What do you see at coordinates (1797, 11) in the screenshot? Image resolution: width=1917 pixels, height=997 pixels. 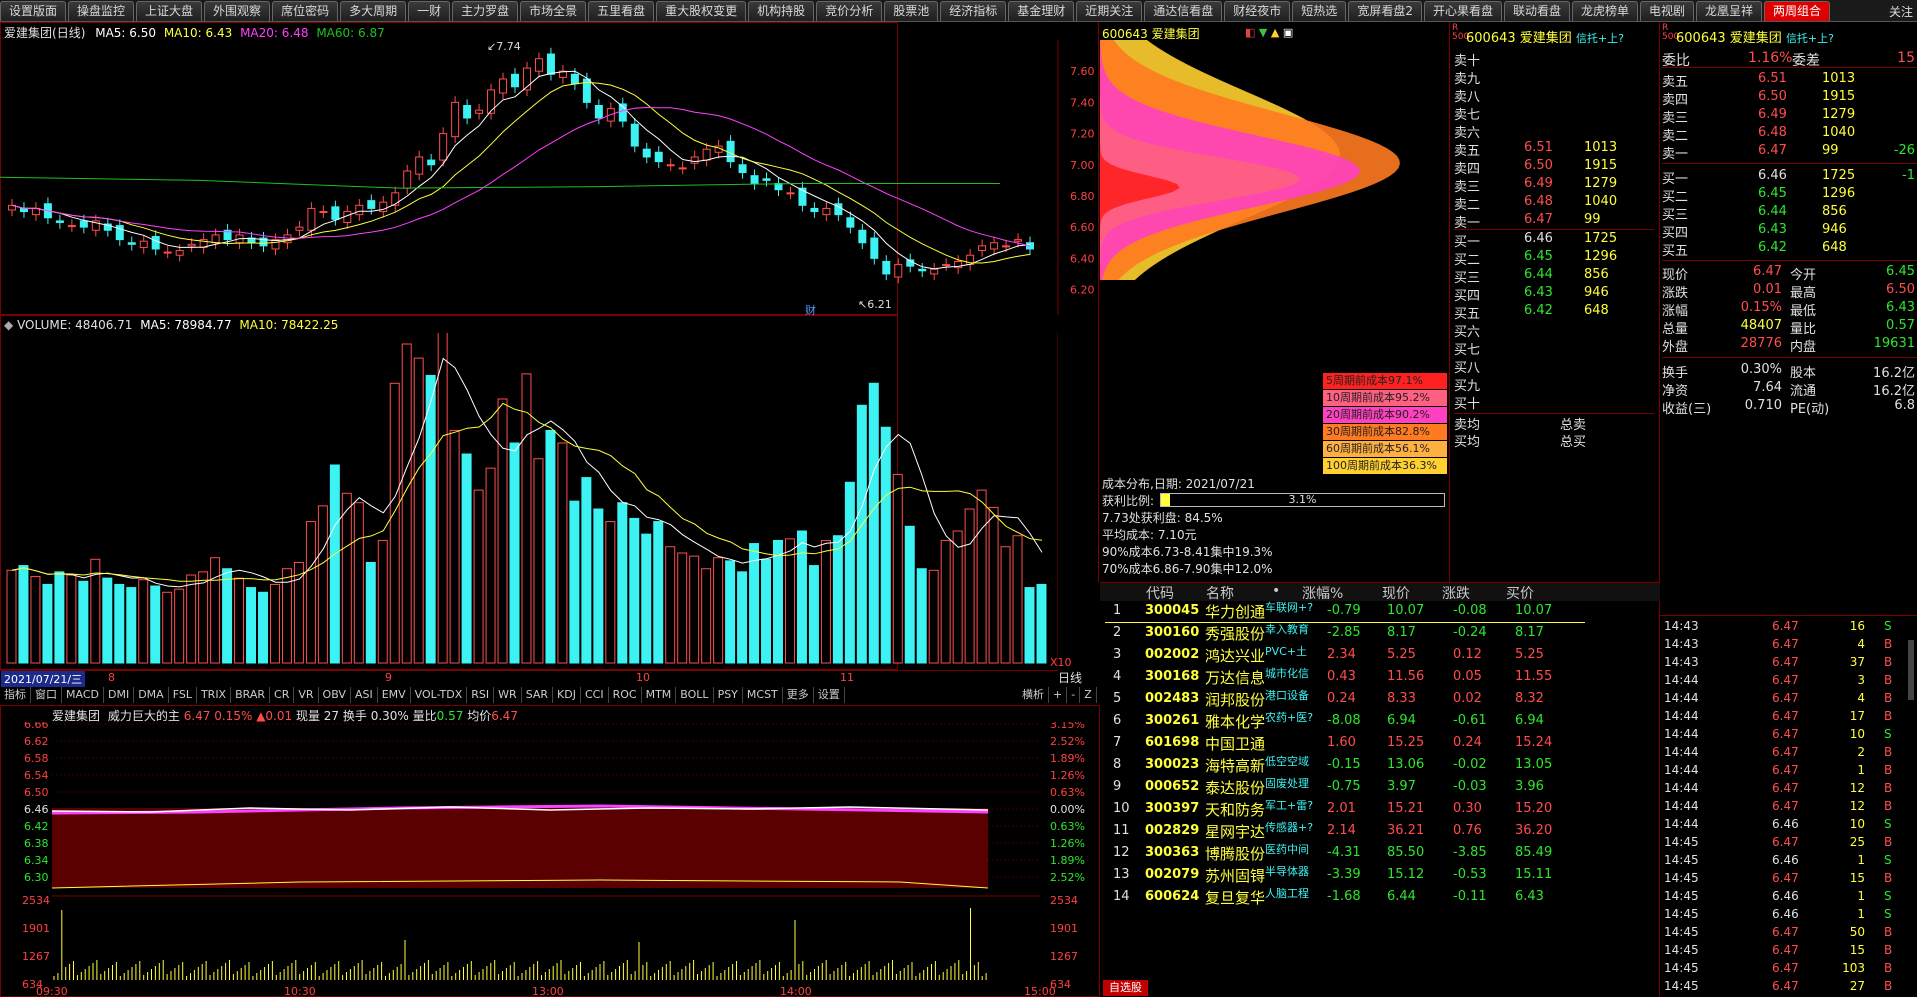 I see `tab-26: 两周组合` at bounding box center [1797, 11].